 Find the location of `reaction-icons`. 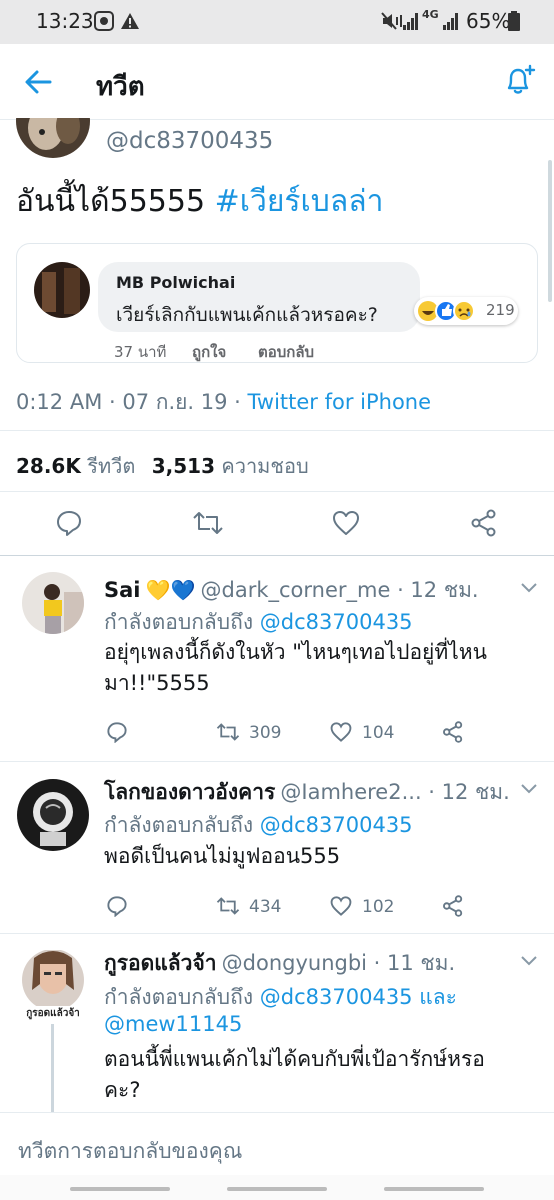

reaction-icons is located at coordinates (446, 311).